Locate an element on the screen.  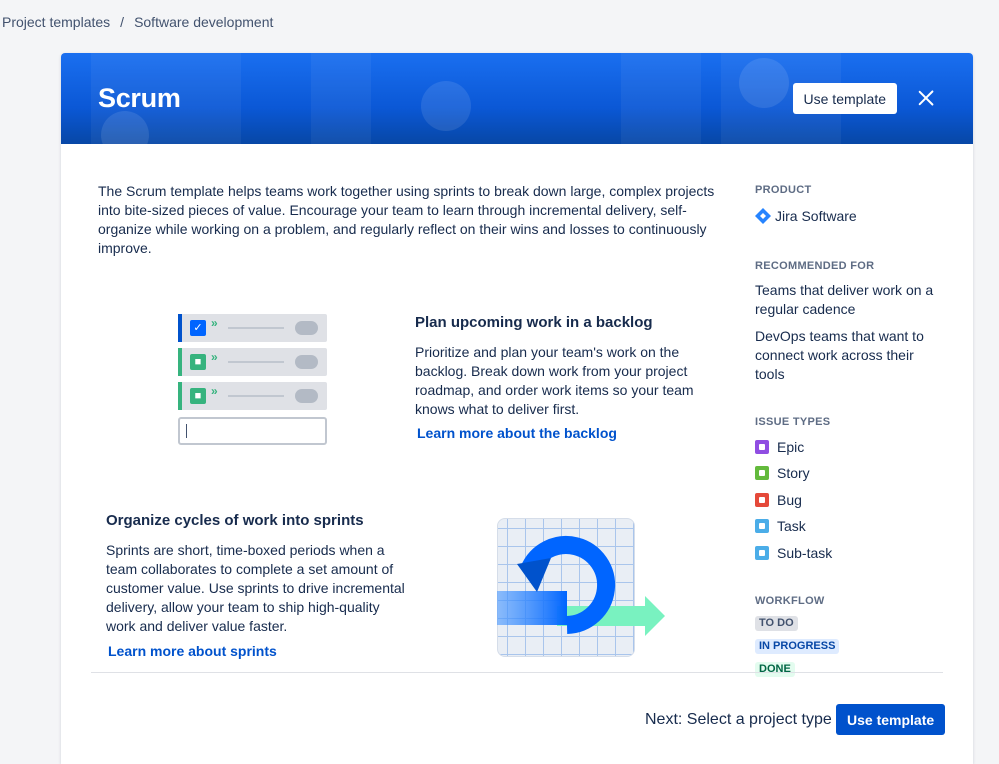
breadcrumb-project-templates: Project templates is located at coordinates (56, 22).